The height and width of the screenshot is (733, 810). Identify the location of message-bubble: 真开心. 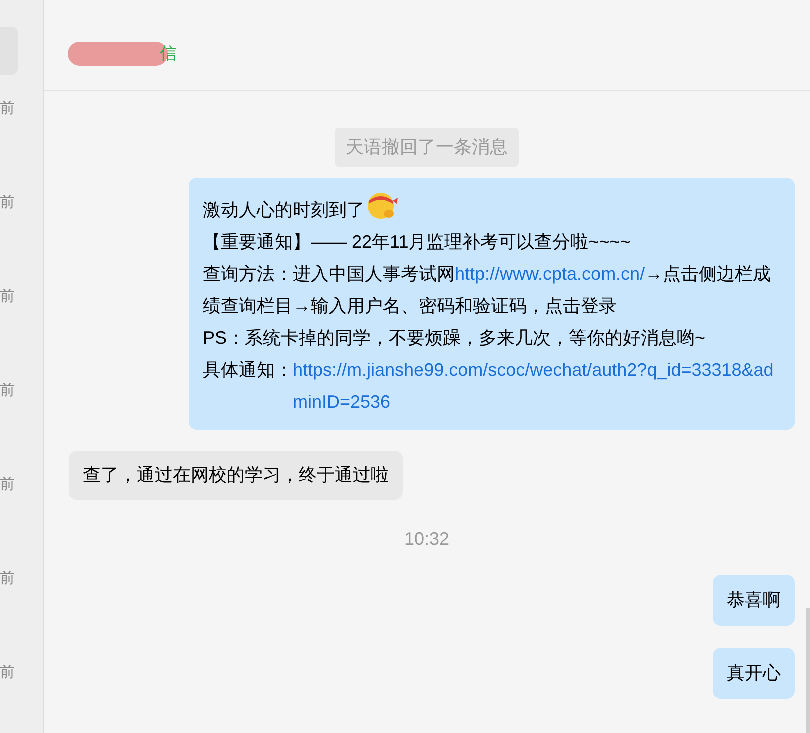
(754, 673).